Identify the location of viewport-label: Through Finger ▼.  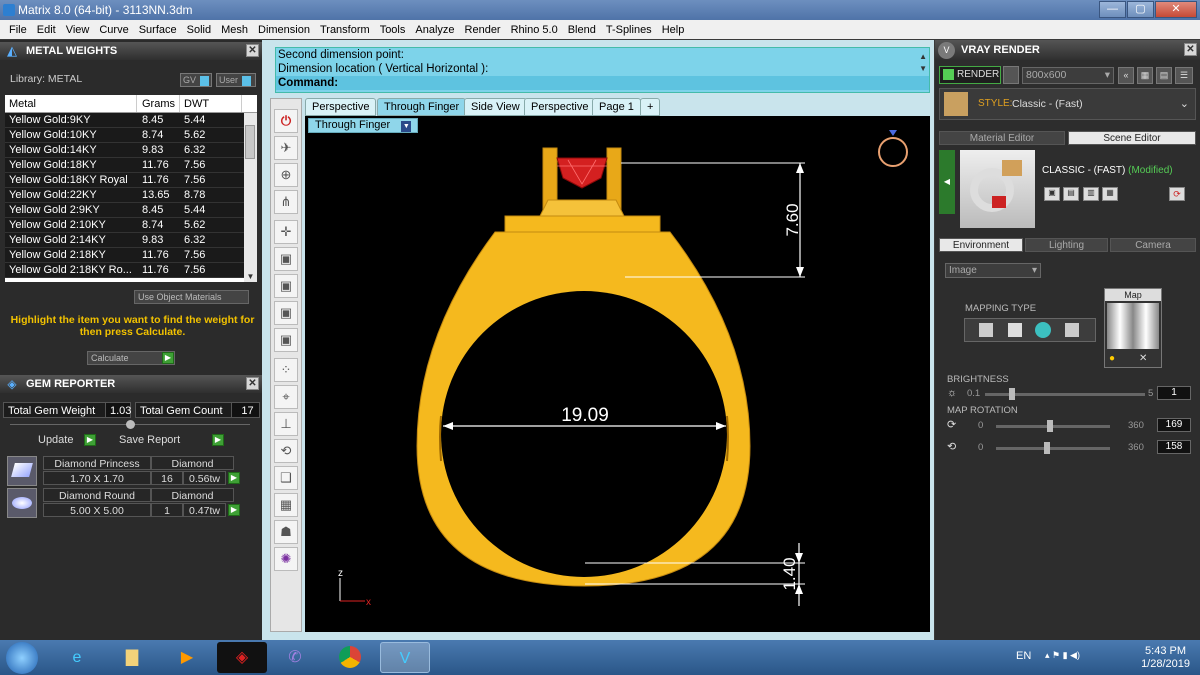
(363, 125).